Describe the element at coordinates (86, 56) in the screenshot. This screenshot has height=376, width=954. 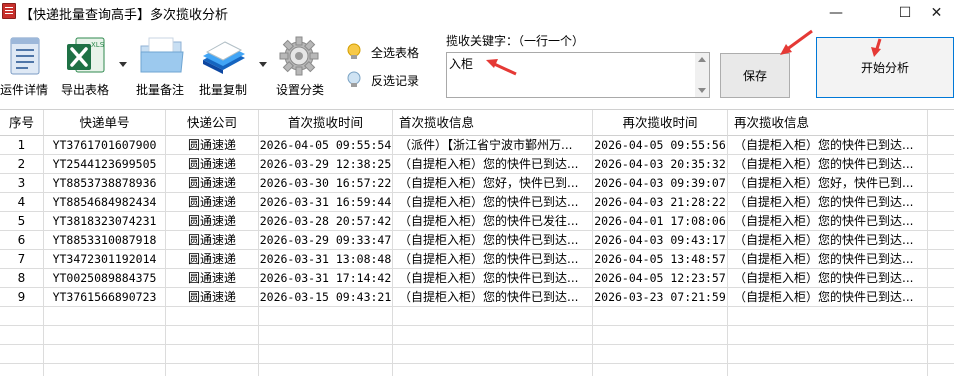
I see `export-table-button: XLS` at that location.